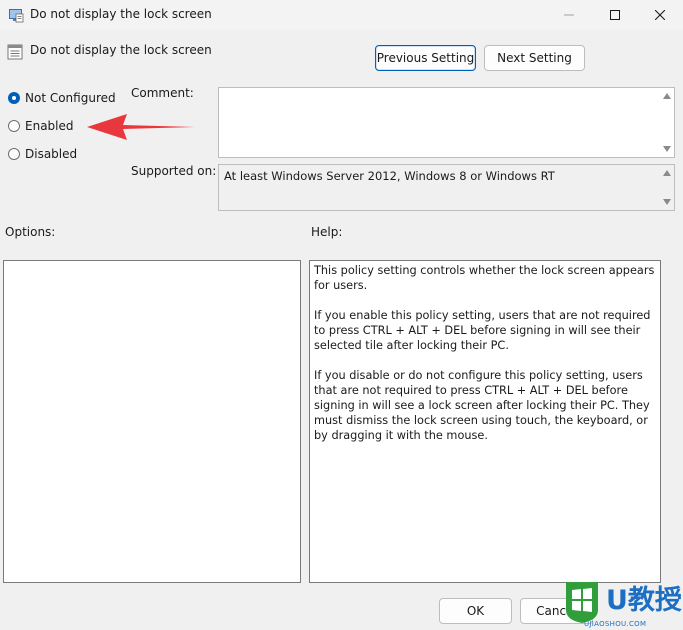  I want to click on radio-disabled: Disabled, so click(42, 154).